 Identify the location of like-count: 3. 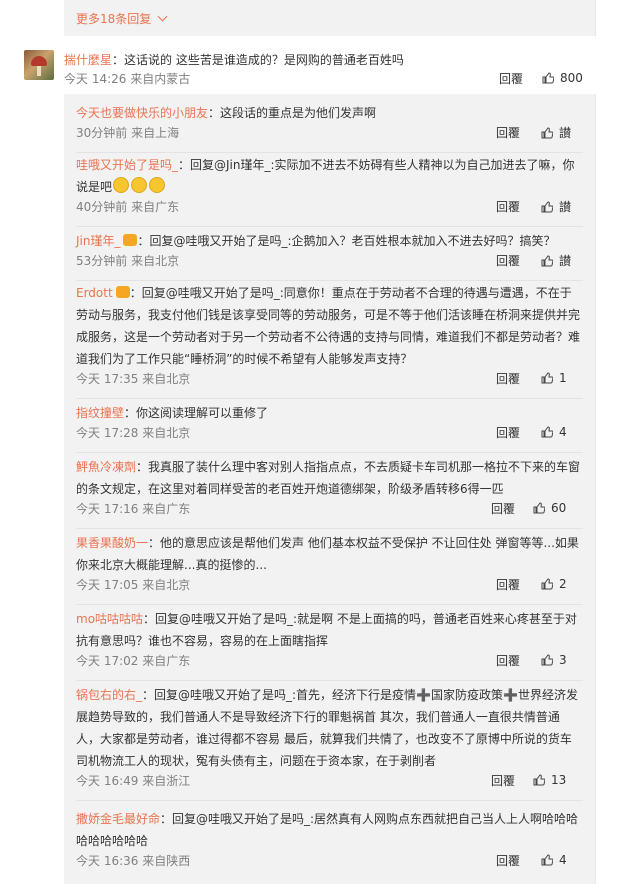
(563, 660).